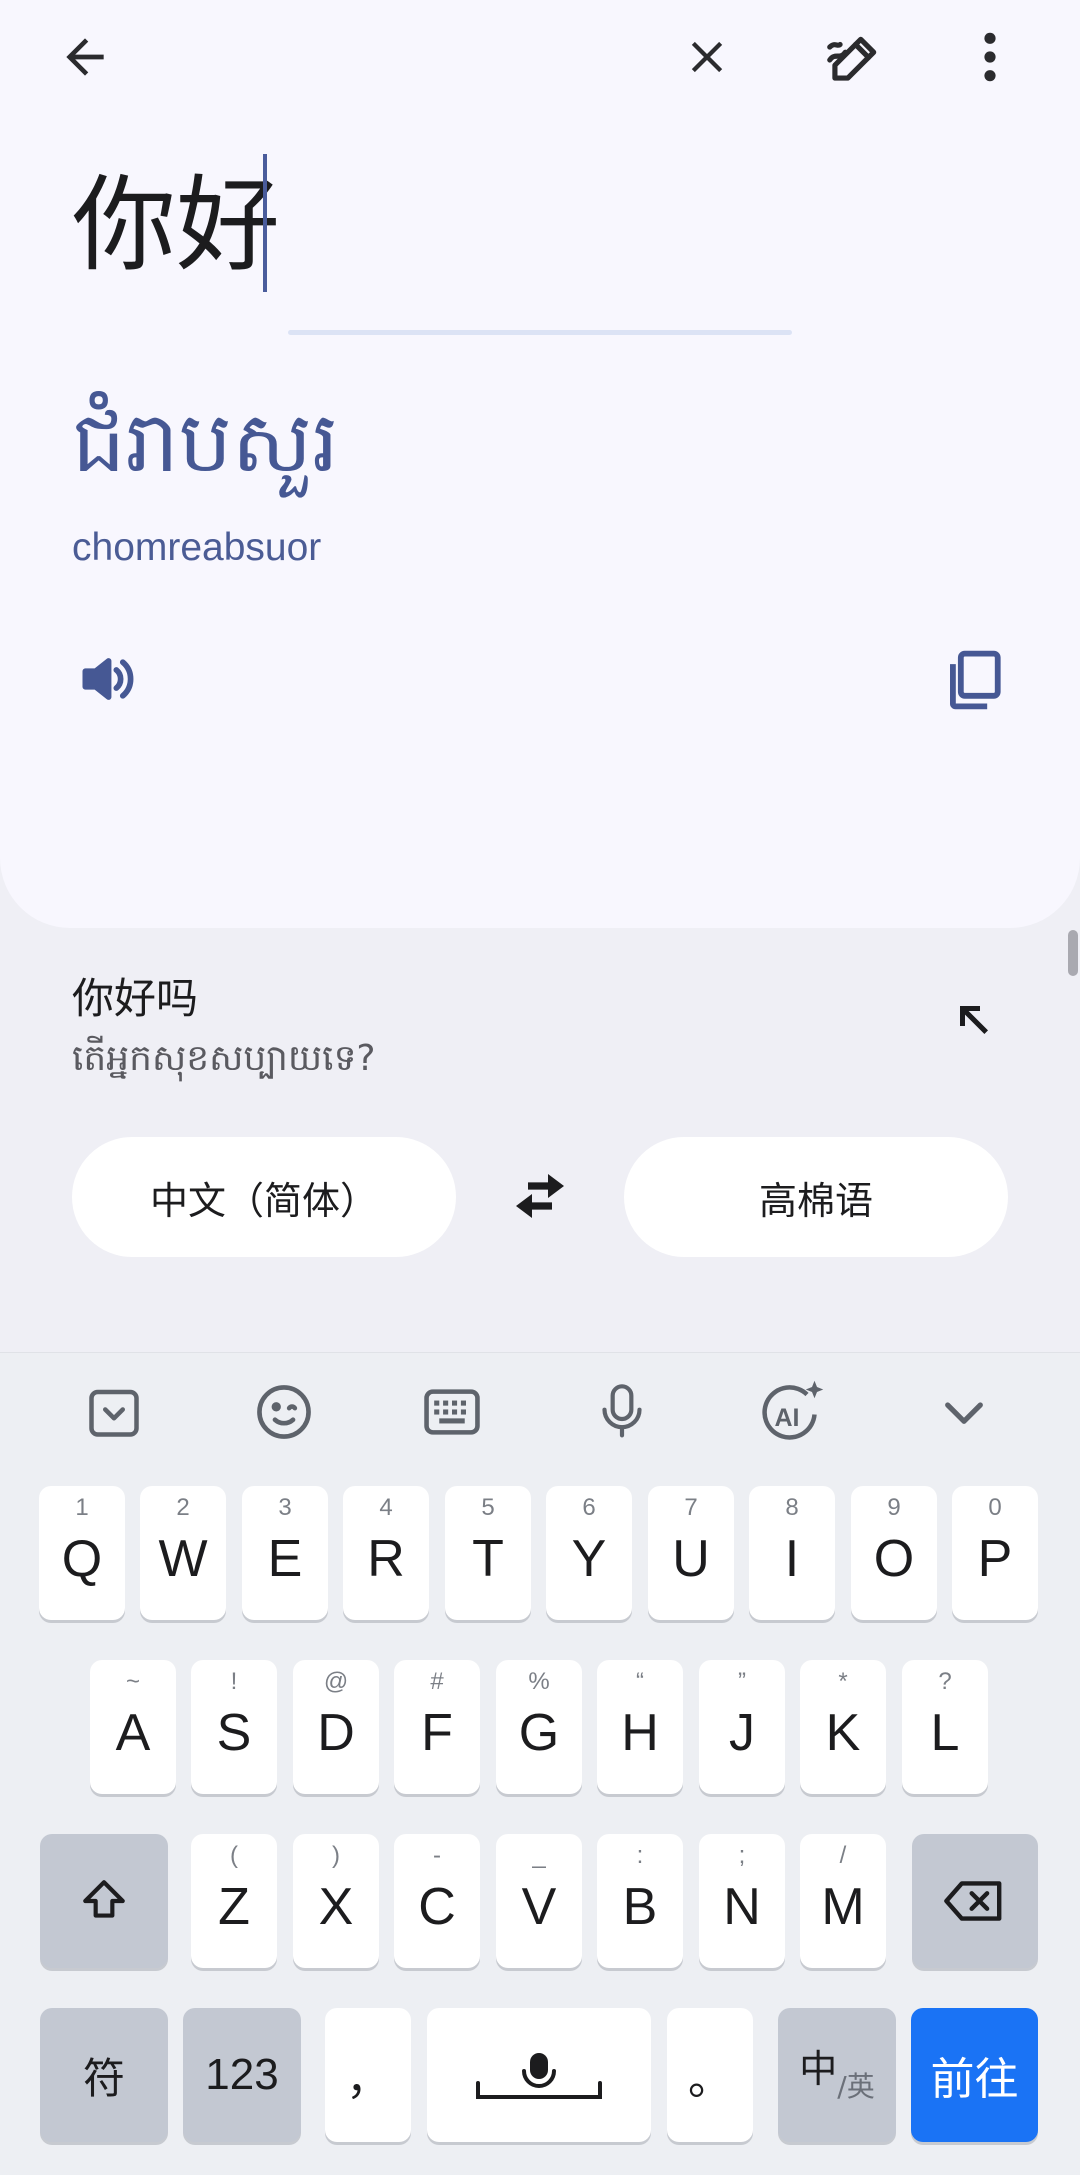 The width and height of the screenshot is (1080, 2175). Describe the element at coordinates (707, 57) in the screenshot. I see `close-icon` at that location.